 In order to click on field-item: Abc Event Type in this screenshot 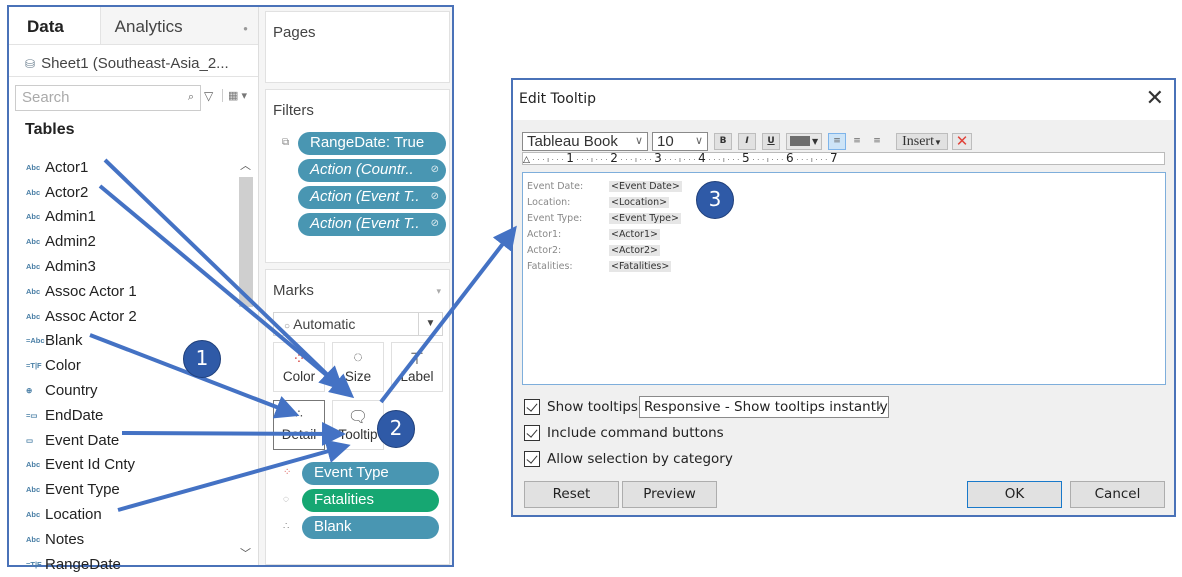, I will do `click(123, 489)`.